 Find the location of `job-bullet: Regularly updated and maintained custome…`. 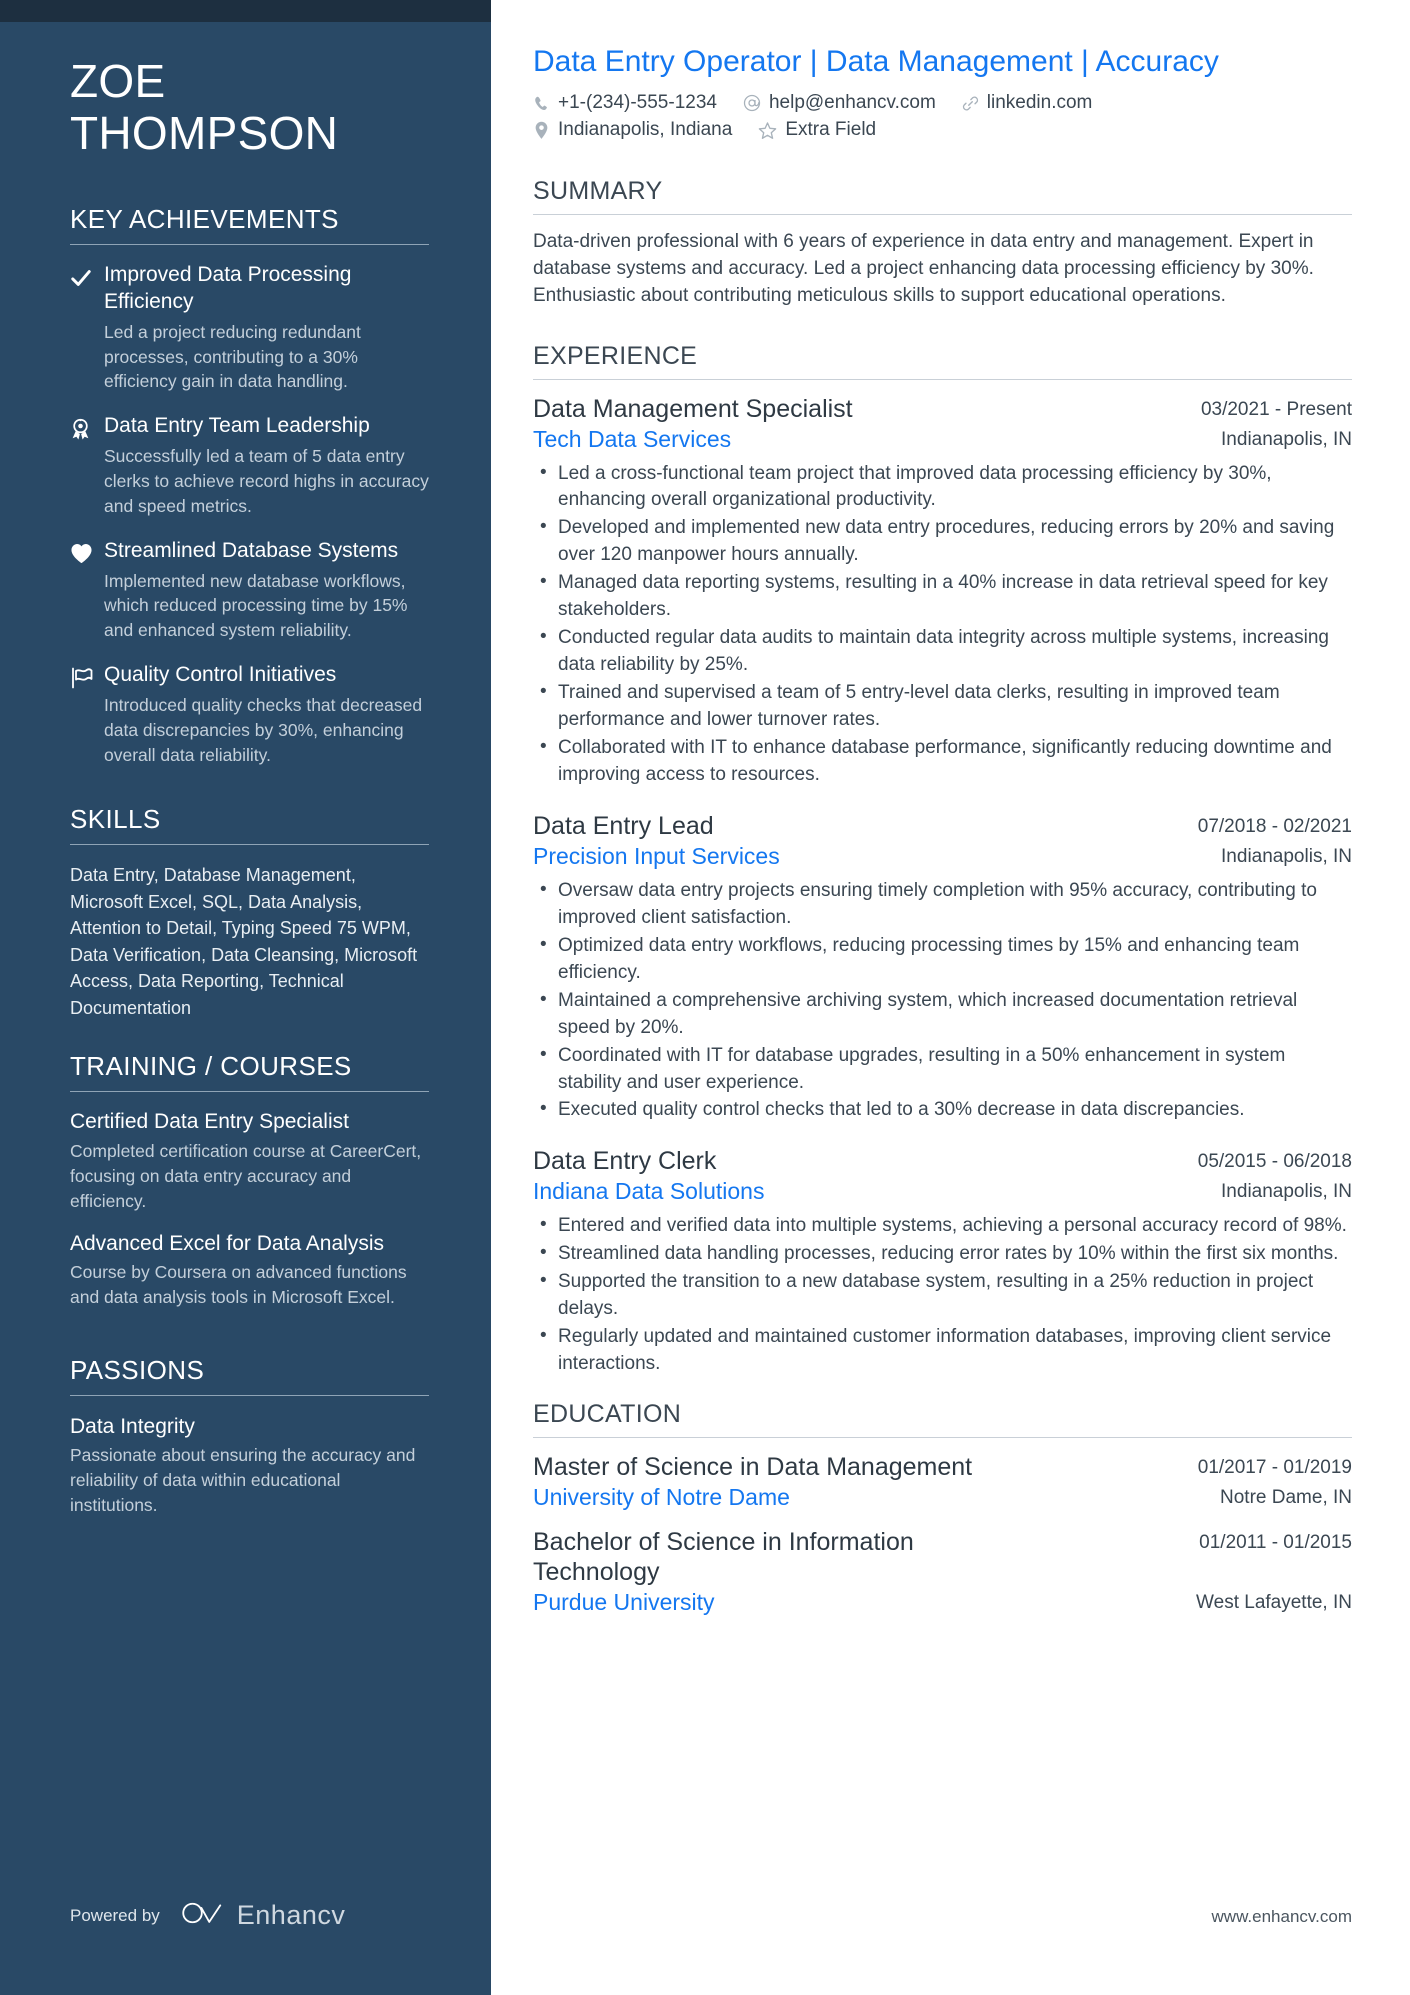

job-bullet: Regularly updated and maintained custome… is located at coordinates (942, 1350).